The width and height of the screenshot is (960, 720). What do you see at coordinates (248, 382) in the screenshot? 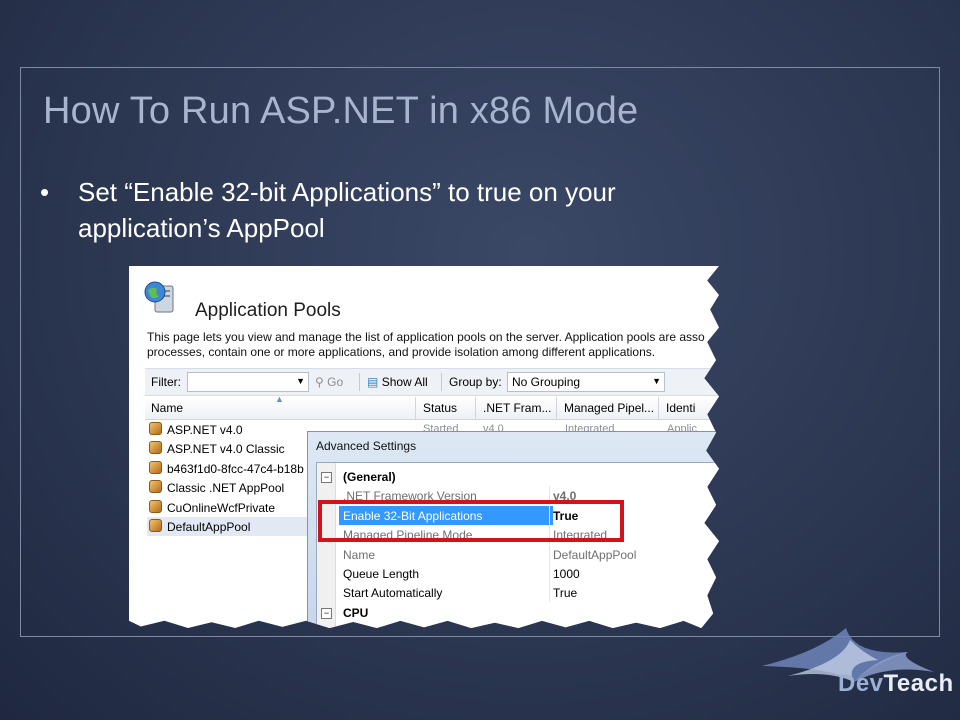
I see `filter-input: ▼` at bounding box center [248, 382].